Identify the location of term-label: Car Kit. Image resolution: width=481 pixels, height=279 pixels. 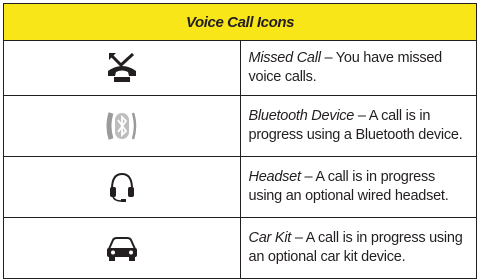
(270, 238).